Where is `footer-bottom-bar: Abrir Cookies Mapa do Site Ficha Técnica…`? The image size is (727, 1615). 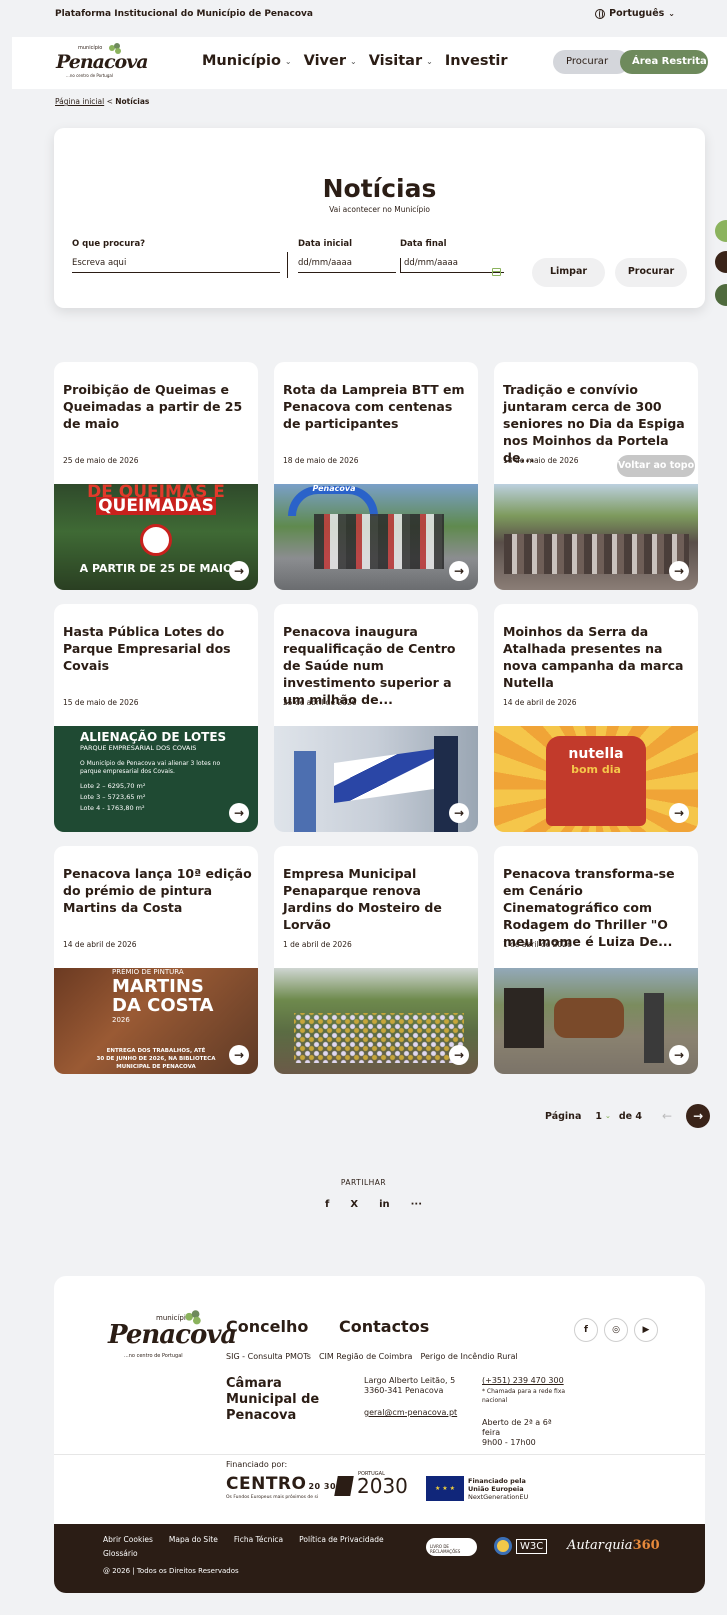 footer-bottom-bar: Abrir Cookies Mapa do Site Ficha Técnica… is located at coordinates (379, 1558).